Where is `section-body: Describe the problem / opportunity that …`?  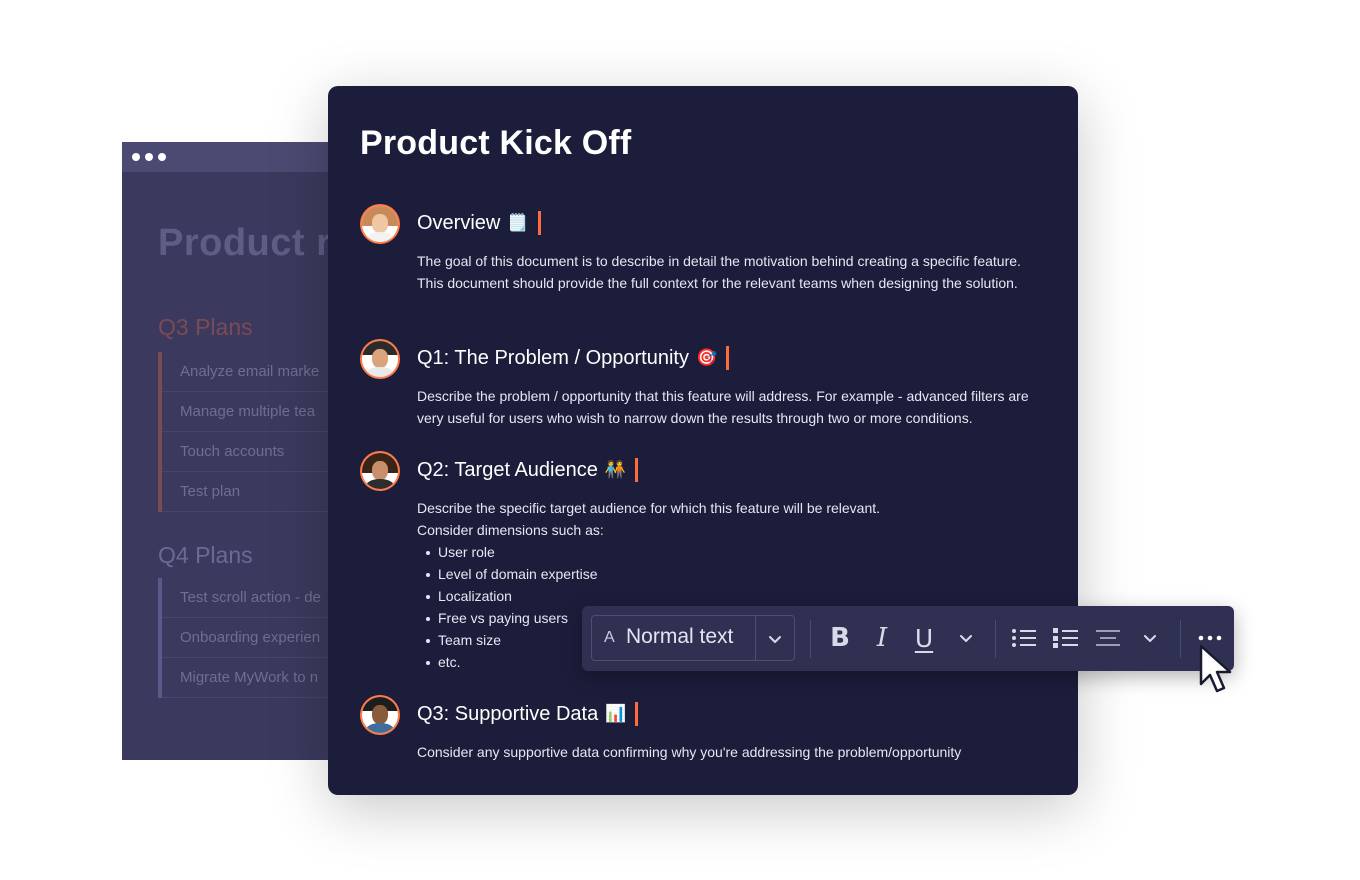
section-body: Describe the problem / opportunity that … is located at coordinates (732, 407).